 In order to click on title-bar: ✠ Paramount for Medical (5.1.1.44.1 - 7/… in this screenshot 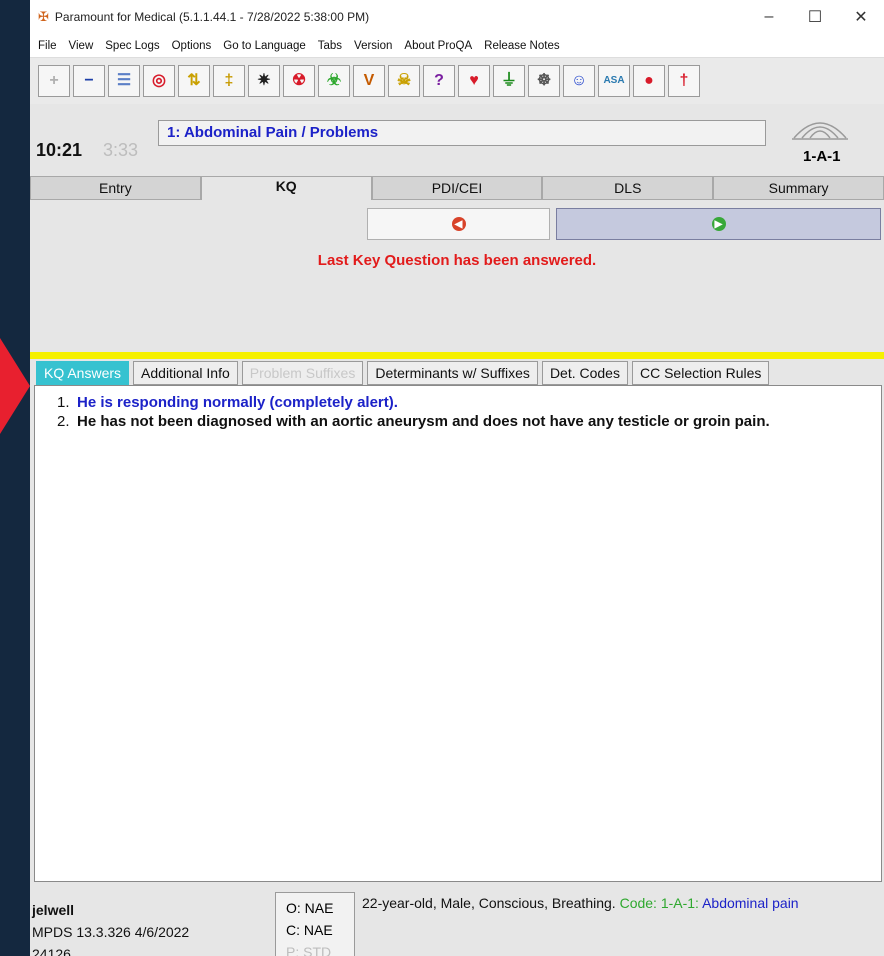, I will do `click(457, 17)`.